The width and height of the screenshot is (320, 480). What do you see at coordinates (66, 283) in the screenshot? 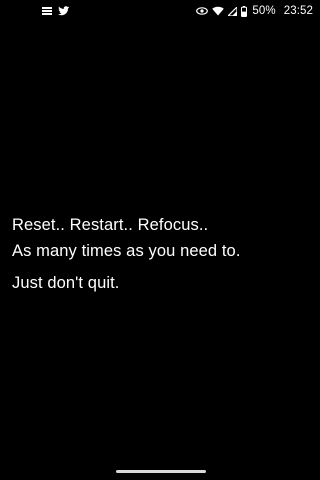
I see `quote-line-3: Just don't quit.` at bounding box center [66, 283].